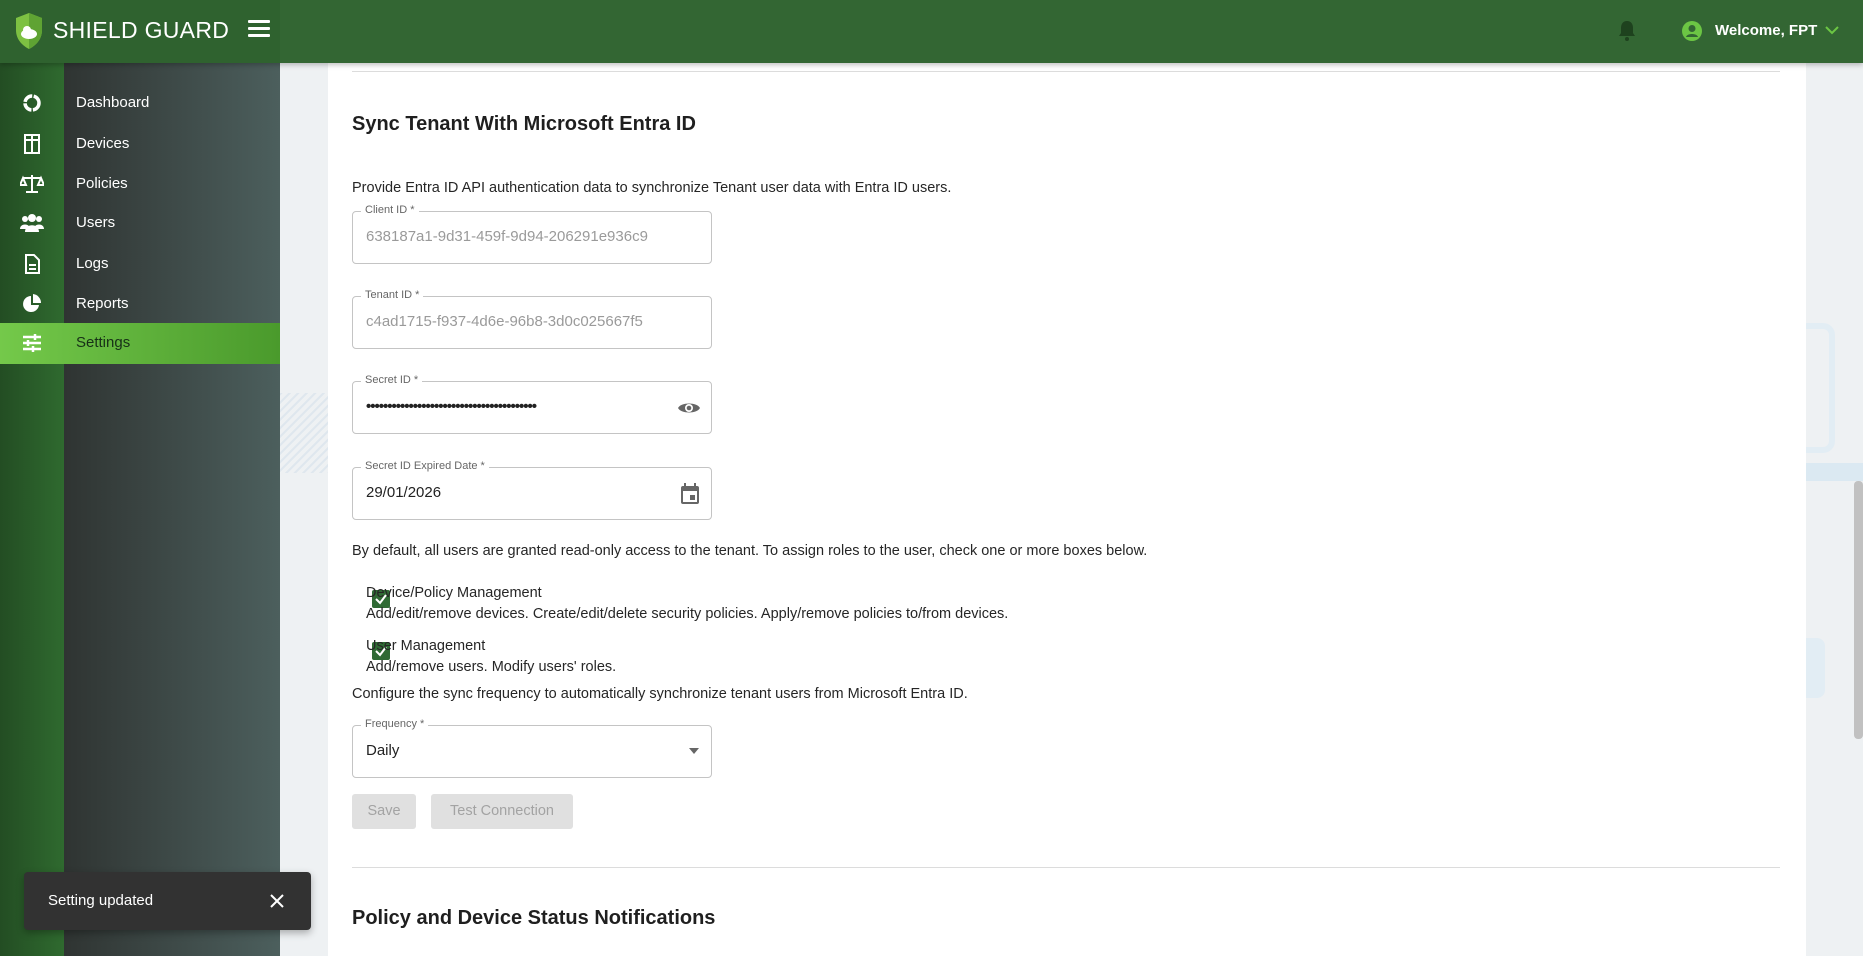 This screenshot has height=956, width=1863. Describe the element at coordinates (92, 263) in the screenshot. I see `sidebar-item-label: Logs` at that location.